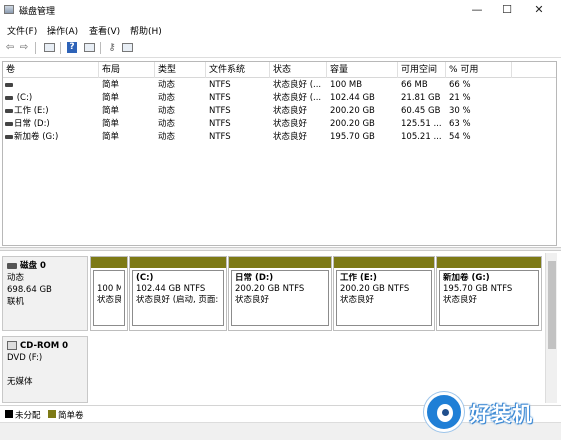 This screenshot has height=440, width=561. What do you see at coordinates (24, 48) in the screenshot?
I see `forward-icon: ⇨` at bounding box center [24, 48].